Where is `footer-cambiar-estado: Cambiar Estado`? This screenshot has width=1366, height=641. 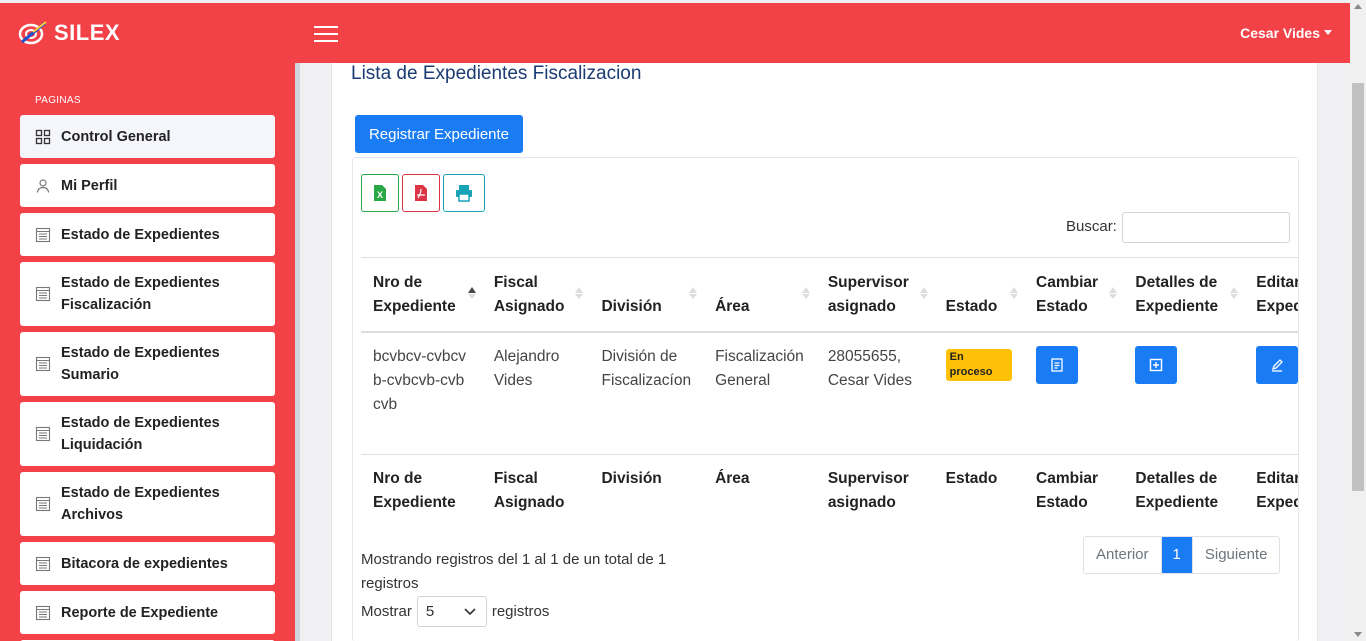
footer-cambiar-estado: Cambiar Estado is located at coordinates (1074, 490).